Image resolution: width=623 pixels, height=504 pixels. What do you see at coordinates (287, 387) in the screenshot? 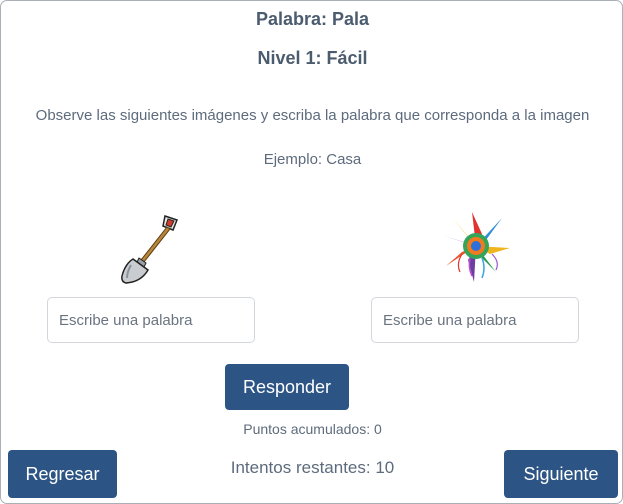
I see `respond-button: Responder` at bounding box center [287, 387].